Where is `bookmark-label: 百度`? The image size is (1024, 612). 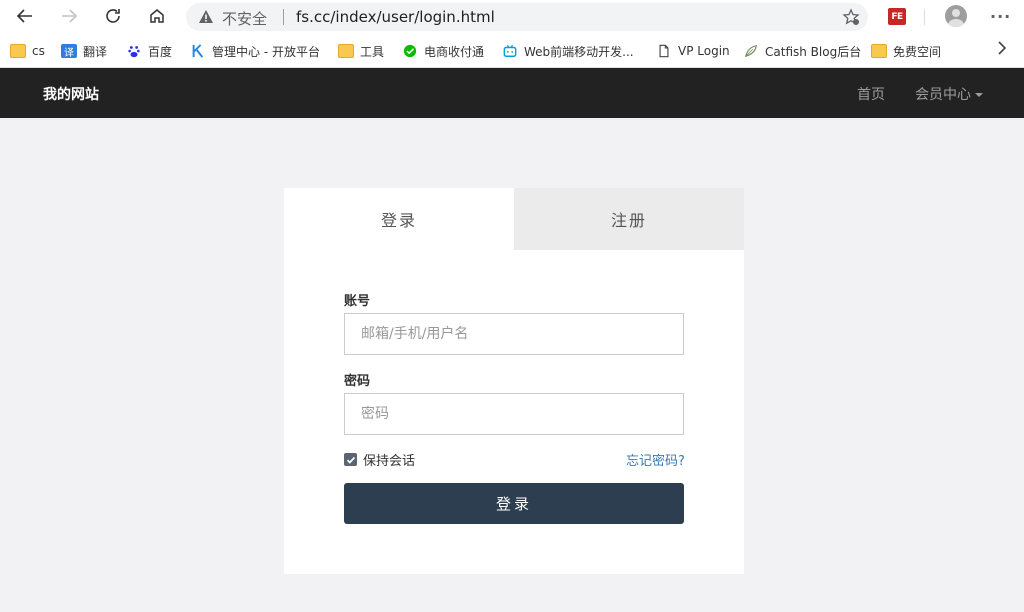
bookmark-label: 百度 is located at coordinates (160, 51).